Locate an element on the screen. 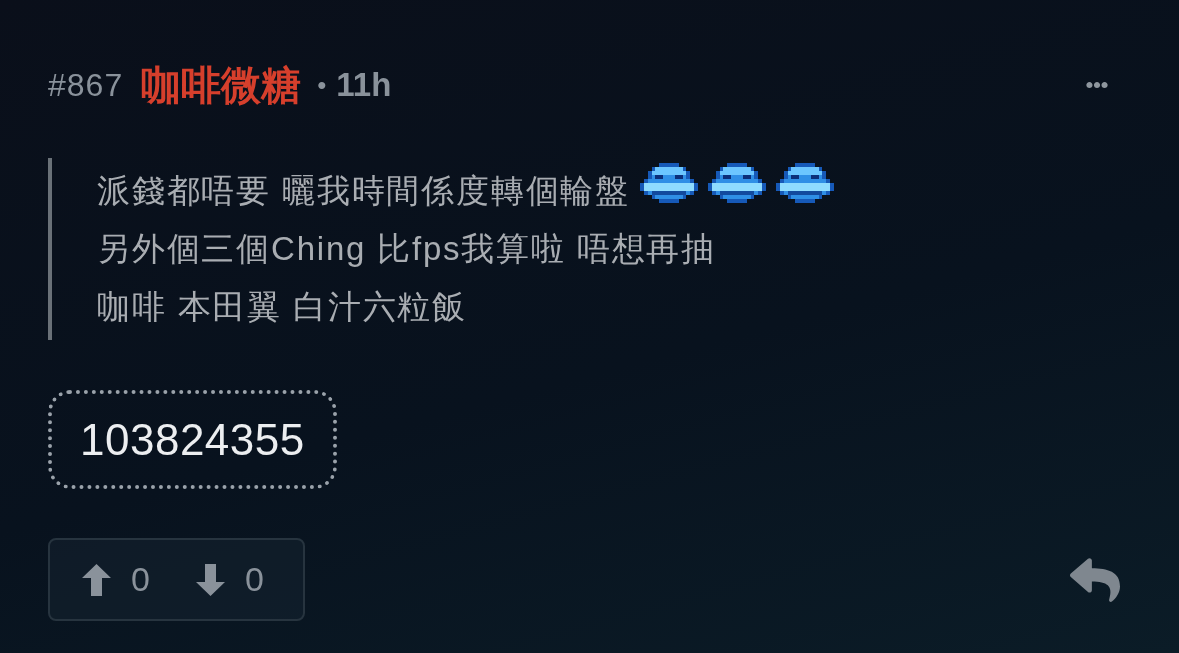  upvote-button: 0 is located at coordinates (116, 579).